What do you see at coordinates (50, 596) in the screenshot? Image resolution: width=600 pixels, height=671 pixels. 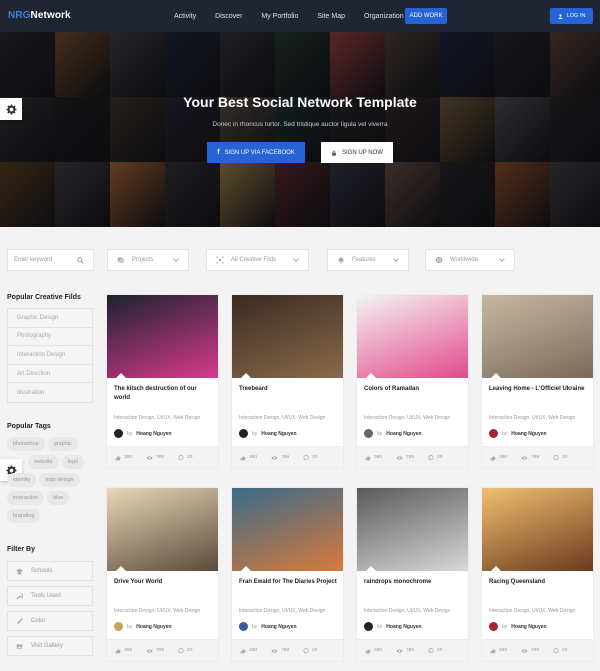 I see `filter-tools-used: Tools Used` at bounding box center [50, 596].